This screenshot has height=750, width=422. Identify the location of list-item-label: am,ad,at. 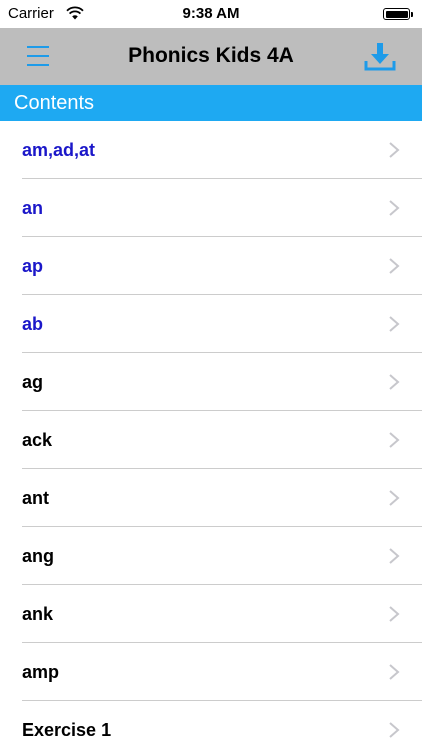
(59, 149).